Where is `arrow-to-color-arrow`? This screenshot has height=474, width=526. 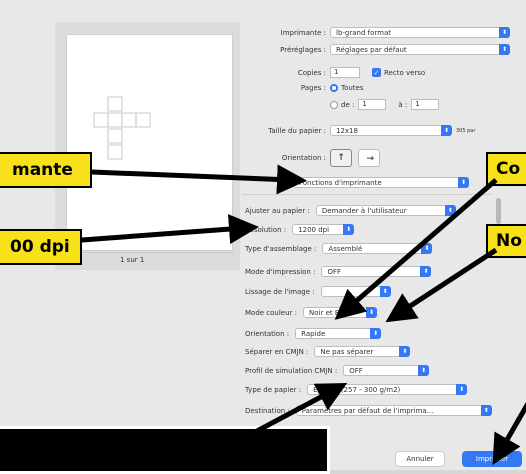 arrow-to-color-arrow is located at coordinates (441, 285).